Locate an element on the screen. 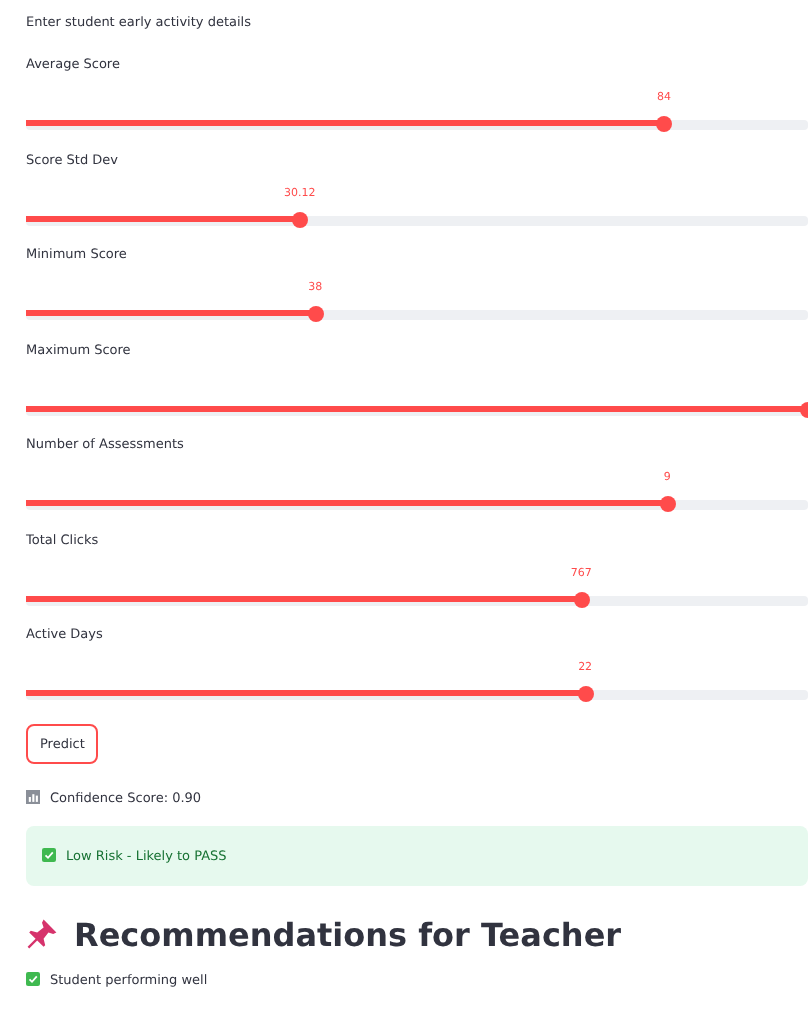 Image resolution: width=808 pixels, height=1024 pixels. slider-track is located at coordinates (417, 410).